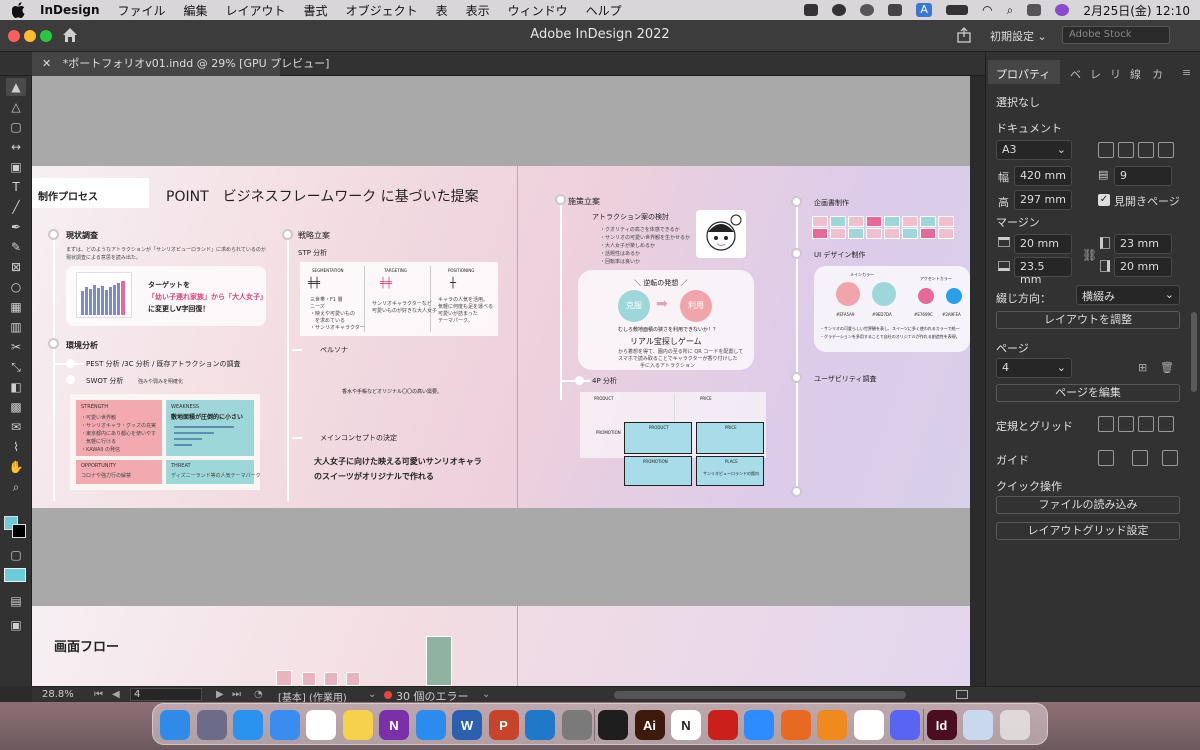 The height and width of the screenshot is (750, 1200). Describe the element at coordinates (1014, 725) in the screenshot. I see `trash-dock-icon` at that location.